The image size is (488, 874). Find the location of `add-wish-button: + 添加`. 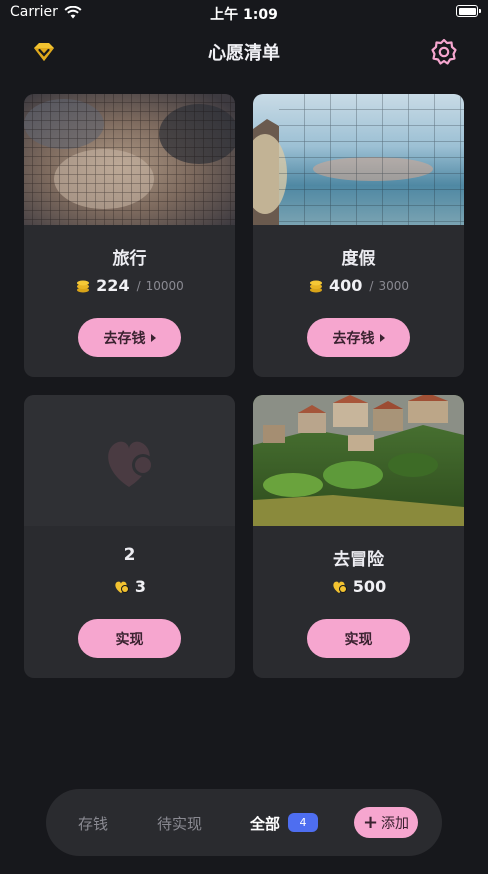

add-wish-button: + 添加 is located at coordinates (386, 822).